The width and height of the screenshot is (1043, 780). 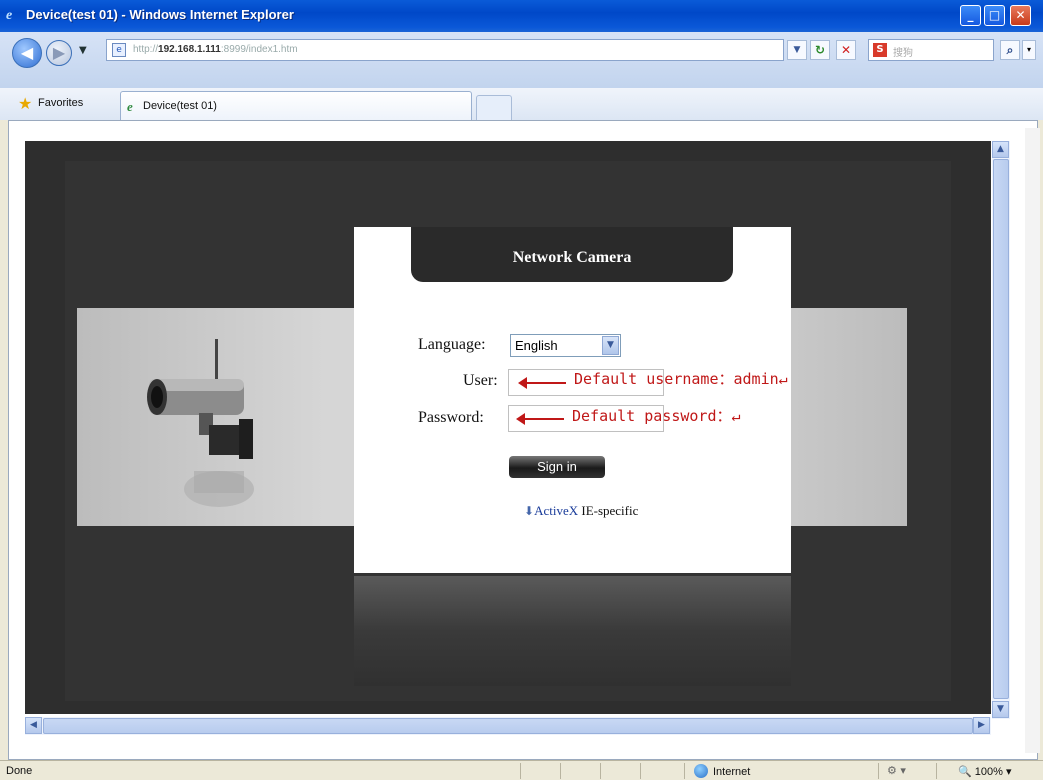 I want to click on favorites-bar: ★ Favorites e Device(test 01), so click(x=521, y=104).